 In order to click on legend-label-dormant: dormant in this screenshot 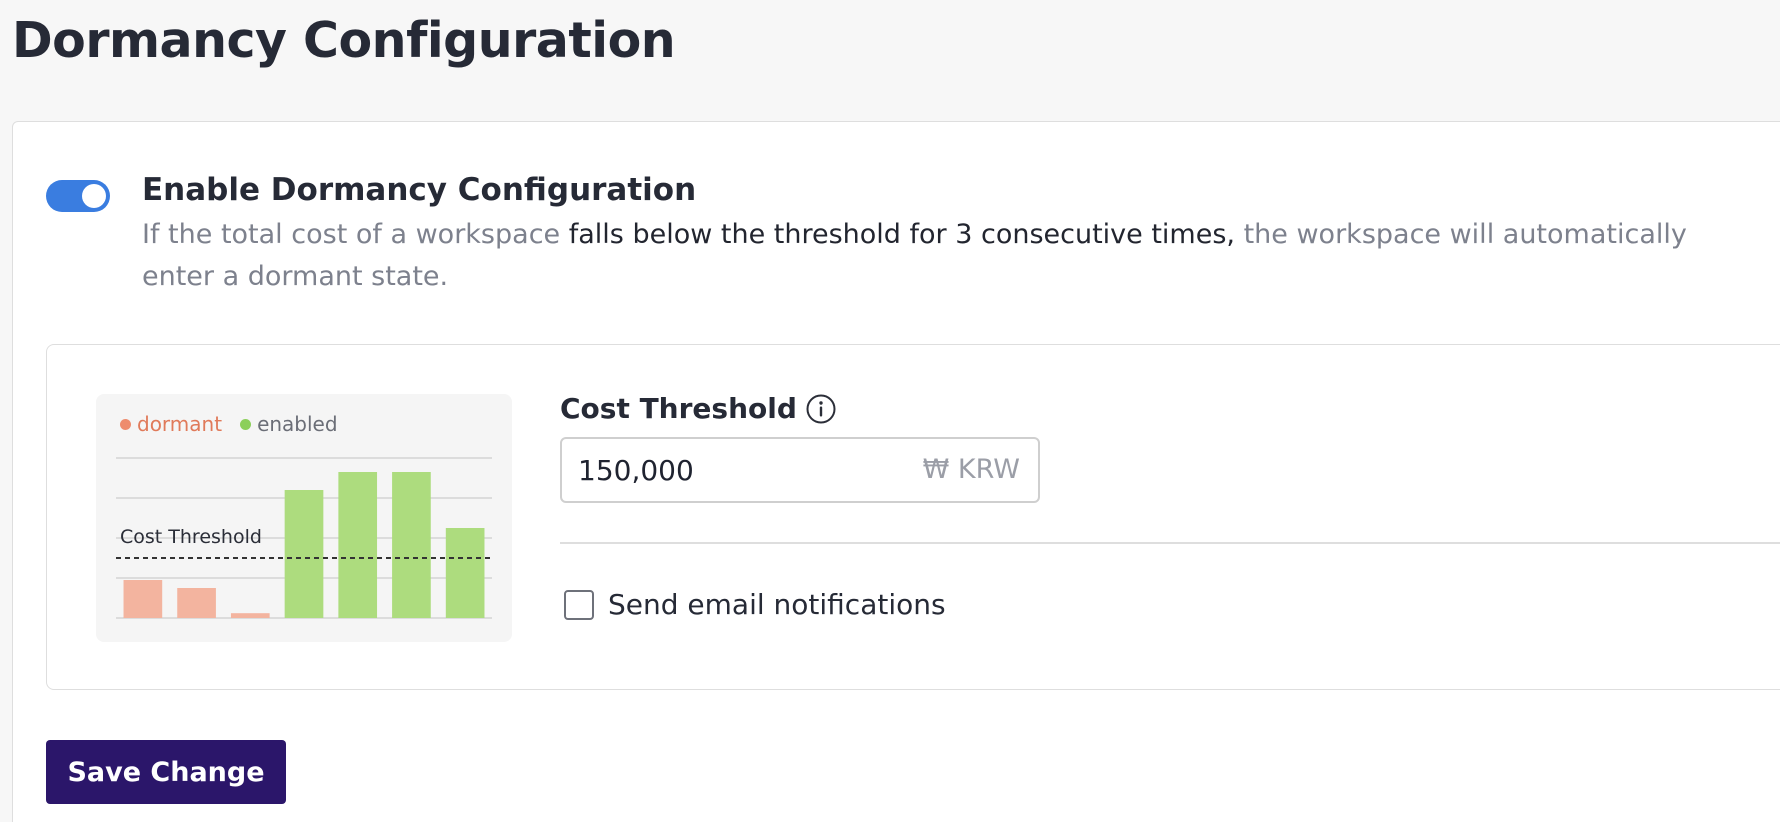, I will do `click(180, 424)`.